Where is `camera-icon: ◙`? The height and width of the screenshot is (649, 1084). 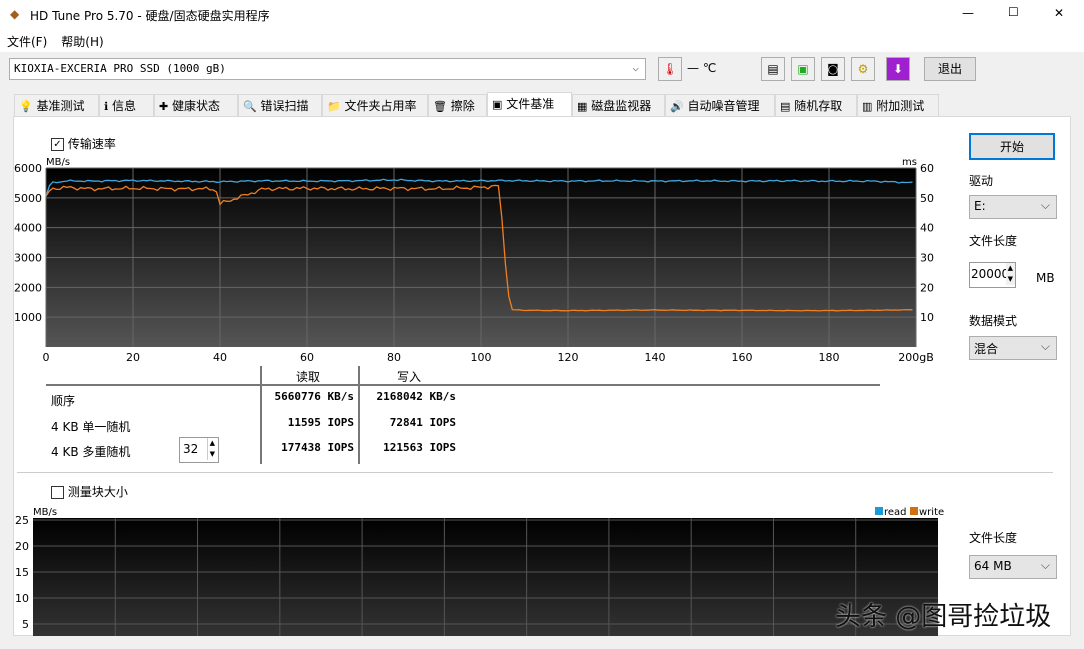 camera-icon: ◙ is located at coordinates (833, 69).